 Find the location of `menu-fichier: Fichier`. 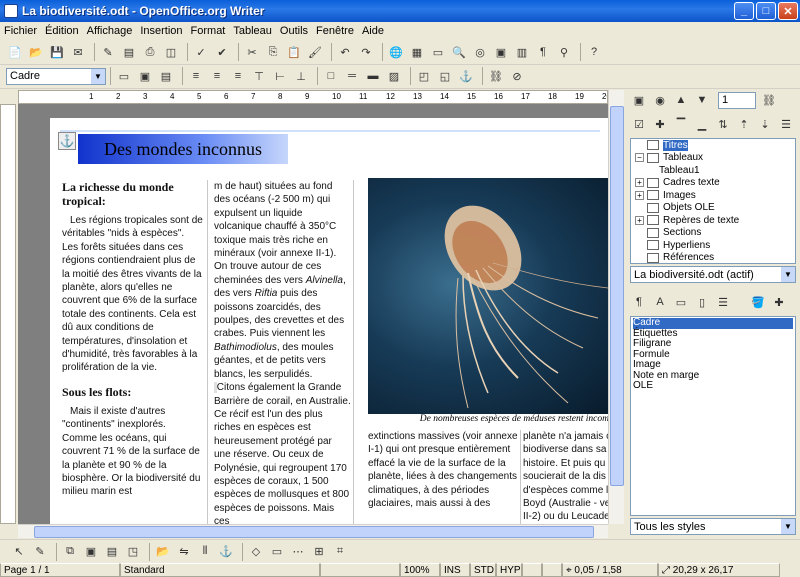

menu-fichier: Fichier is located at coordinates (20, 31).